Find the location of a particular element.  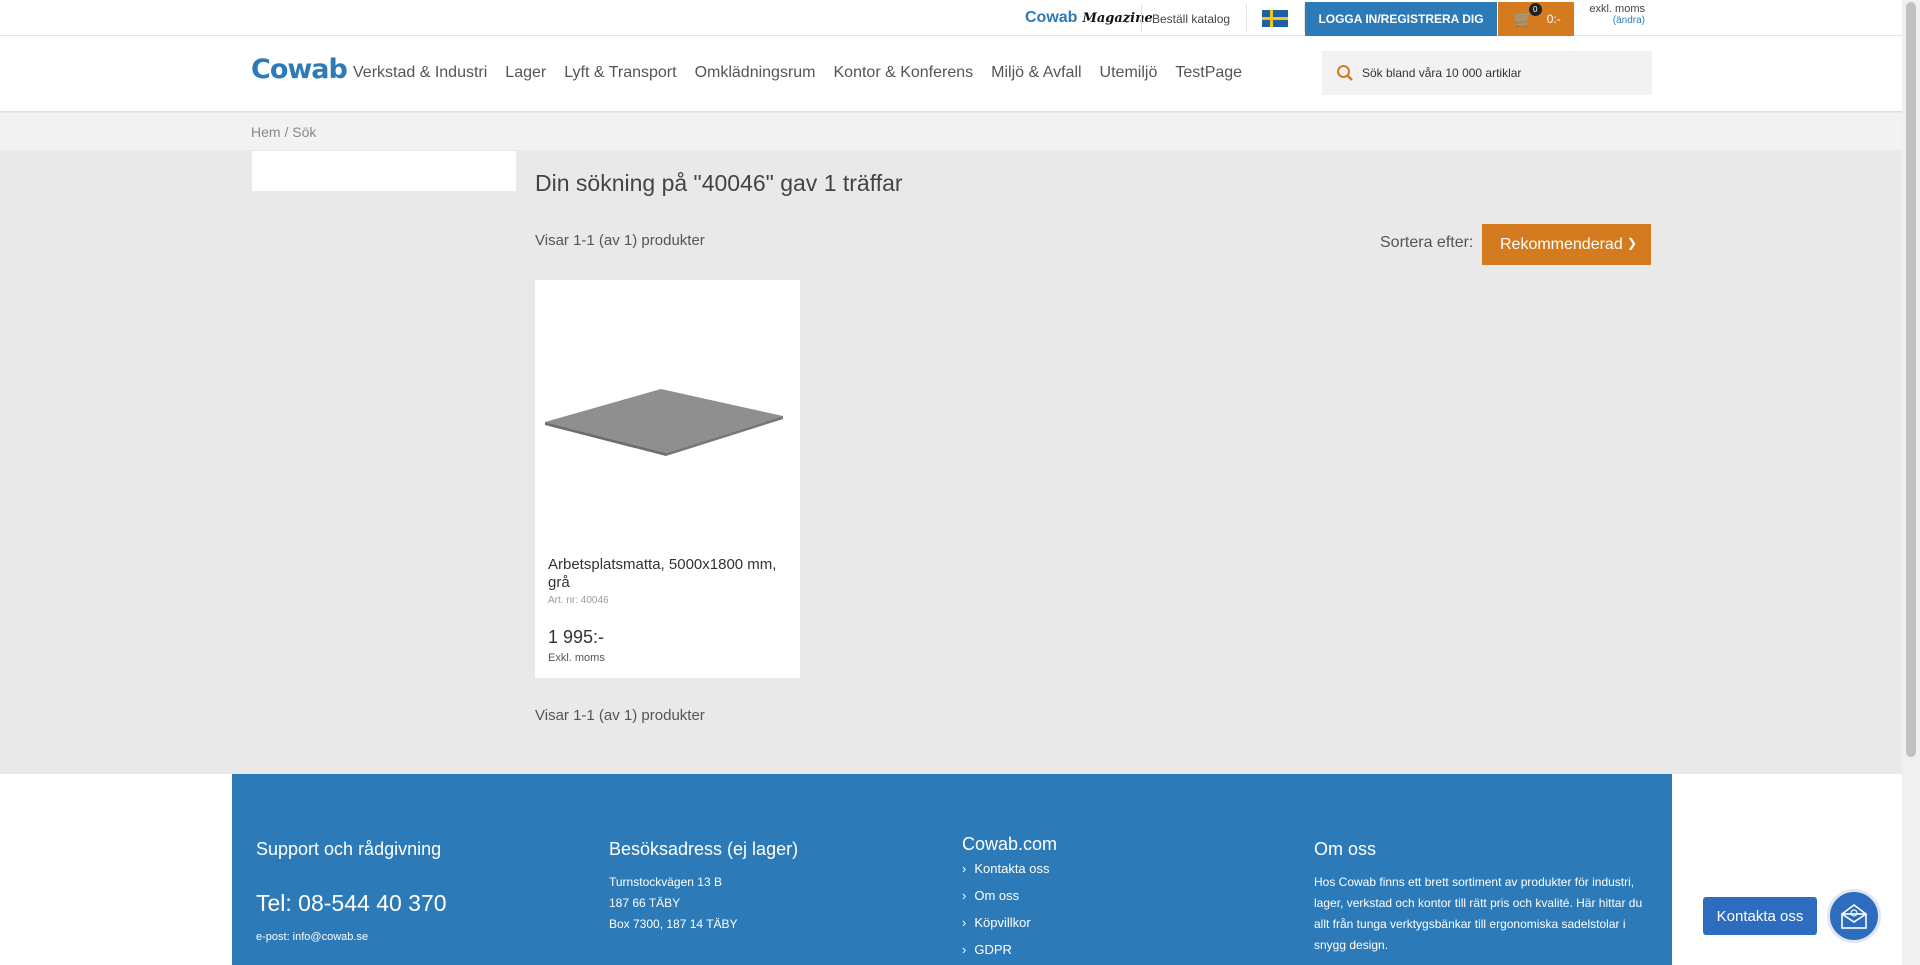

vat-toggle: exkl. moms (ändra) is located at coordinates (1615, 14).